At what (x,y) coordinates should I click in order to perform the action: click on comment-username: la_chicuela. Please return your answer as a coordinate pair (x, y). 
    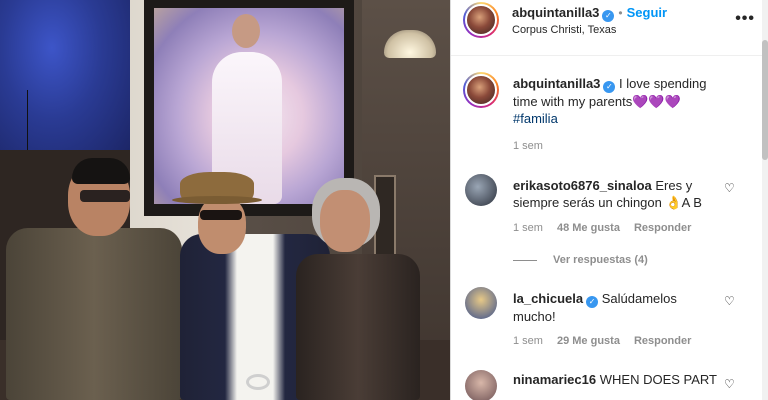
    Looking at the image, I should click on (548, 298).